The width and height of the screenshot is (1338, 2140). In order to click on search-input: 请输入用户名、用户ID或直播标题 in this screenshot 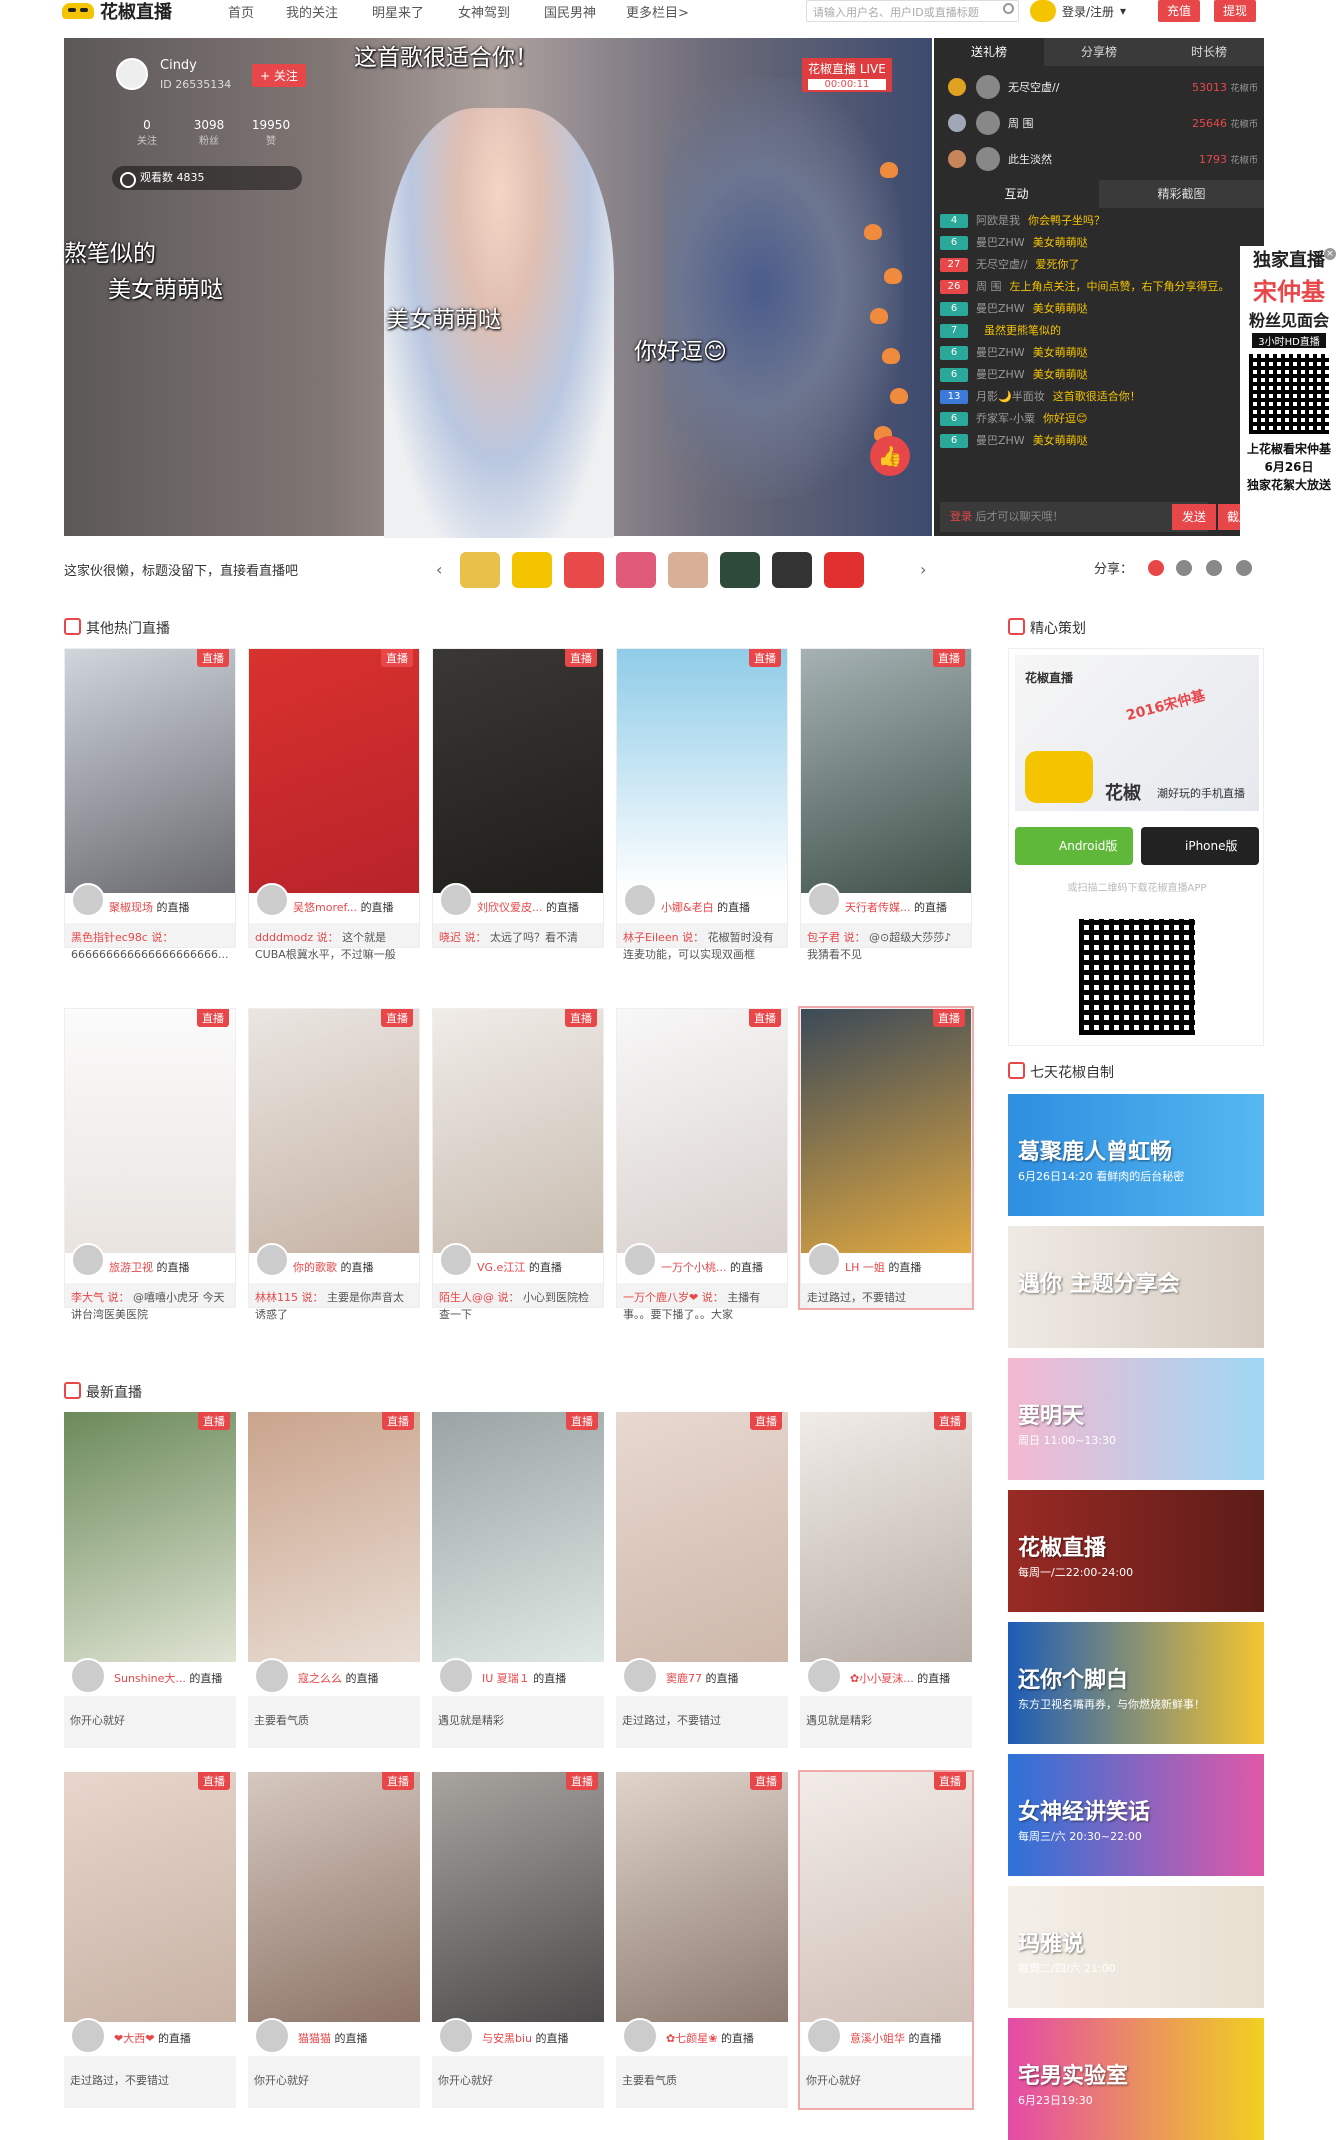, I will do `click(912, 11)`.